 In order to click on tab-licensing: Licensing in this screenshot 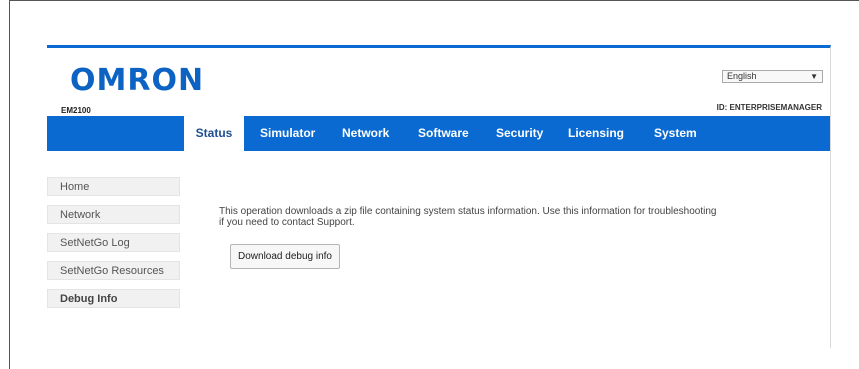, I will do `click(596, 133)`.